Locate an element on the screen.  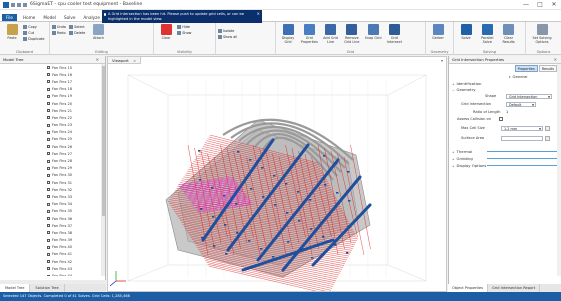
tree-item: Fan Fins 36 is located at coordinates (51, 218).